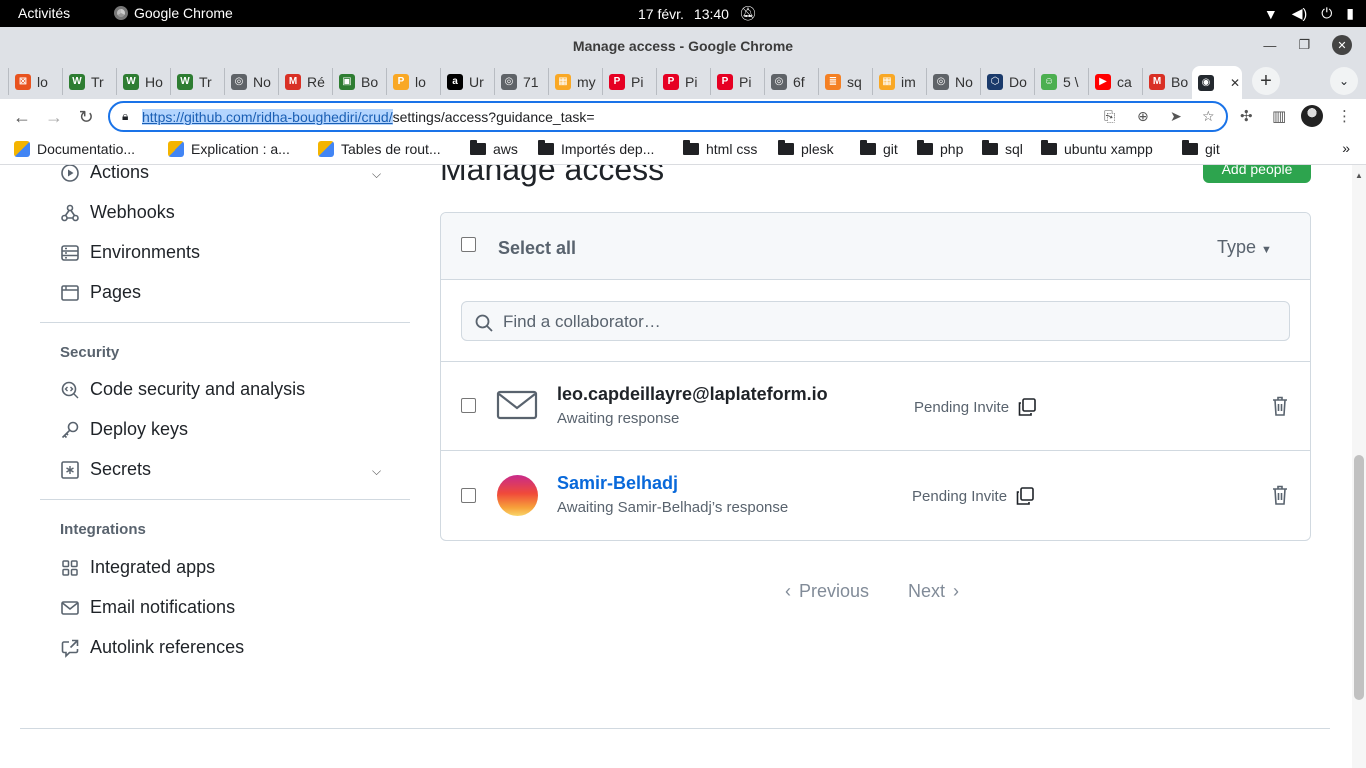  What do you see at coordinates (1235, 83) in the screenshot?
I see `close-tab-icon: ✕` at bounding box center [1235, 83].